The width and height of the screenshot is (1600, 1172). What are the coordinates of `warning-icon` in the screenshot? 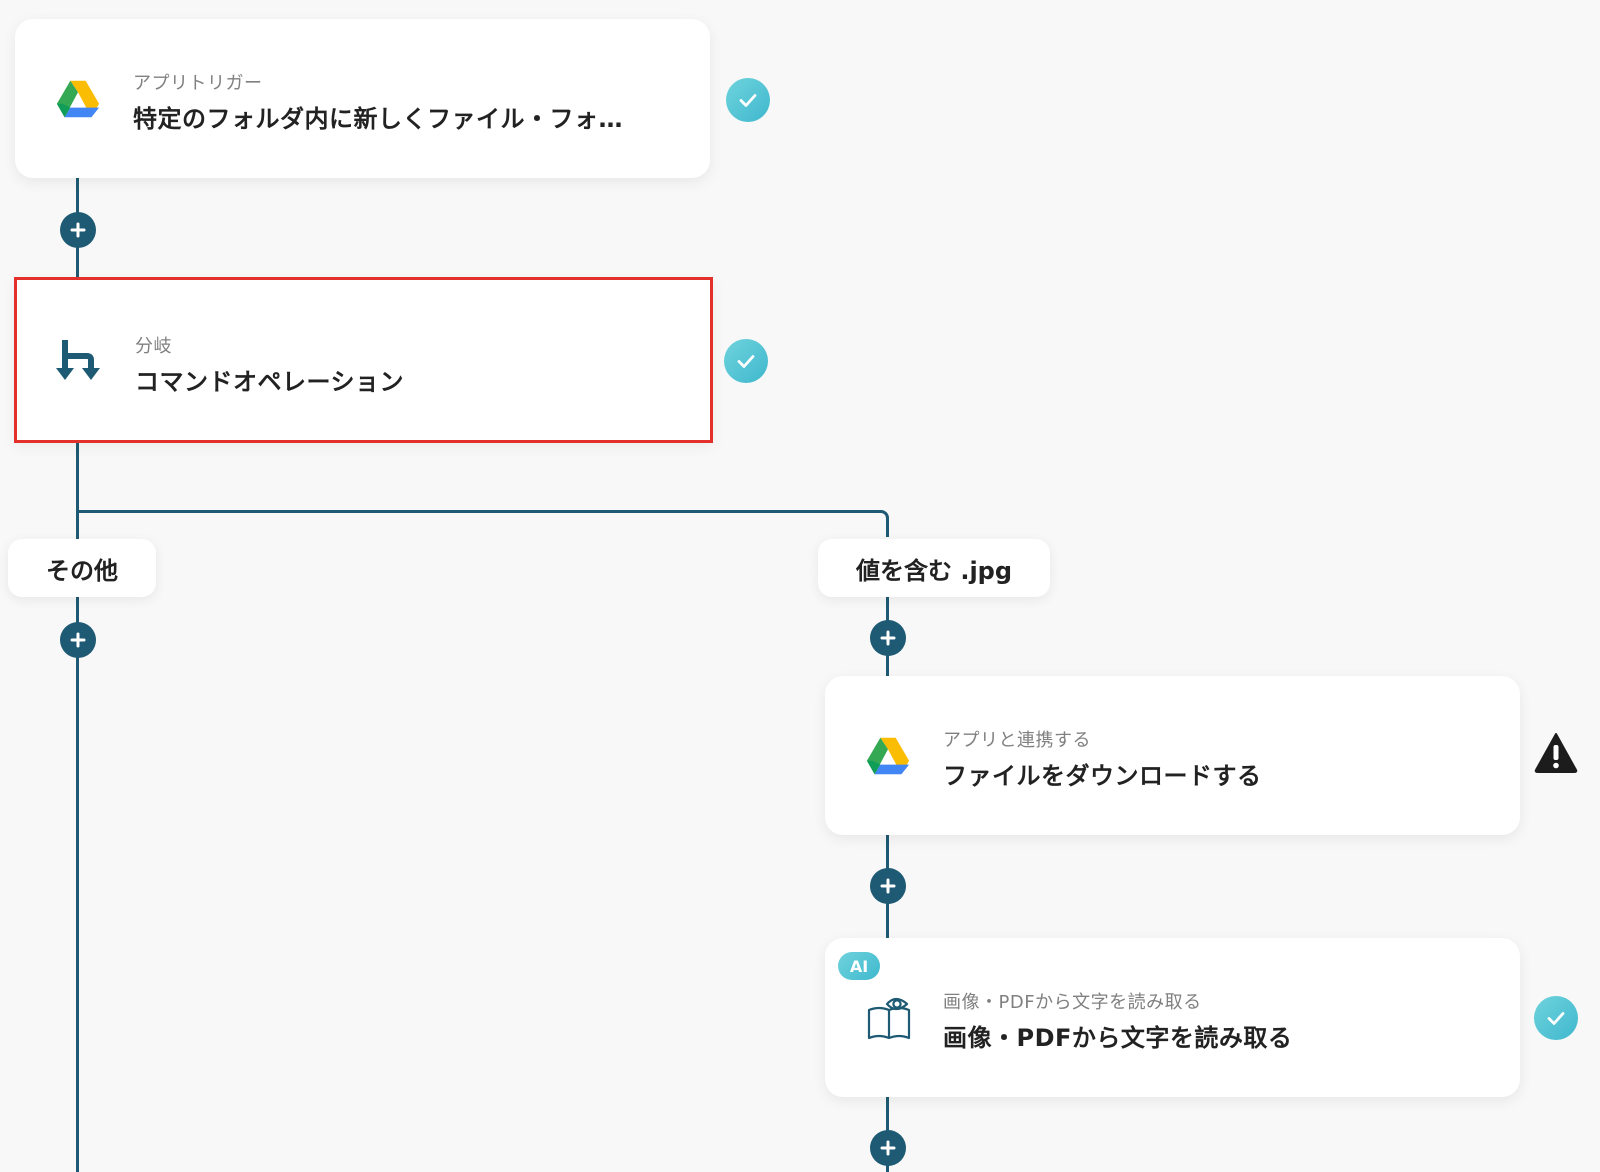 It's located at (1556, 753).